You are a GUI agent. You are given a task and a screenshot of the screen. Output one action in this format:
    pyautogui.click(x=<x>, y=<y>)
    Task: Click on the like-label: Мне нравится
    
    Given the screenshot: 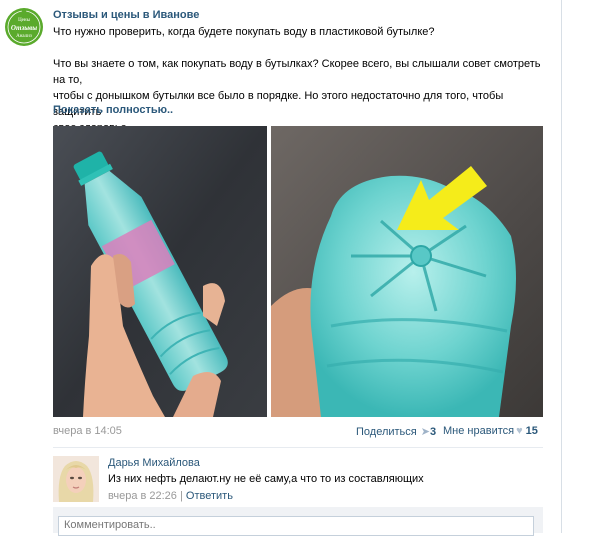 What is the action you would take?
    pyautogui.click(x=479, y=431)
    